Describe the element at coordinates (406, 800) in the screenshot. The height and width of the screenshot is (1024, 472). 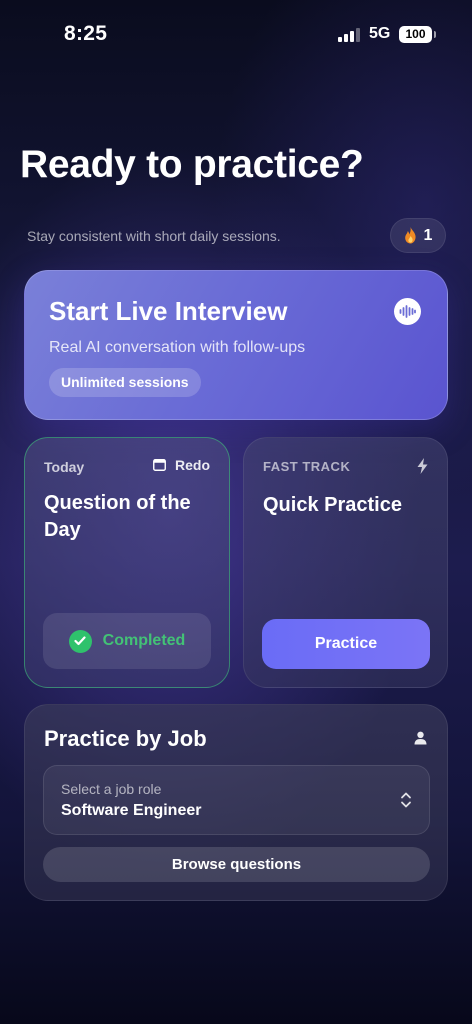
I see `chevron-up-down-icon` at that location.